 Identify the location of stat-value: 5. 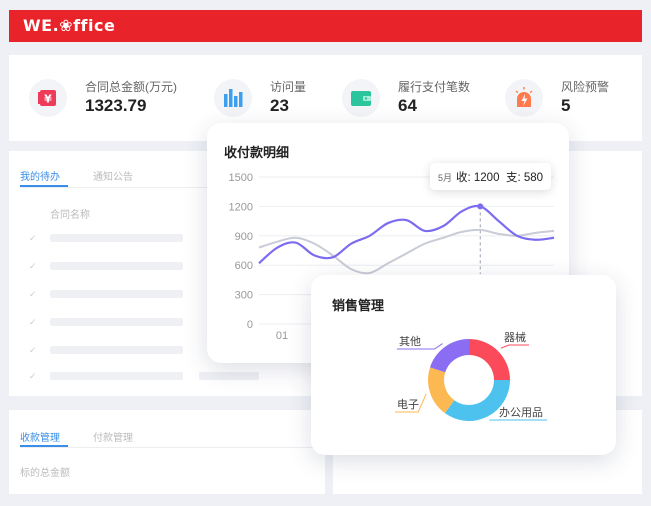
(566, 105).